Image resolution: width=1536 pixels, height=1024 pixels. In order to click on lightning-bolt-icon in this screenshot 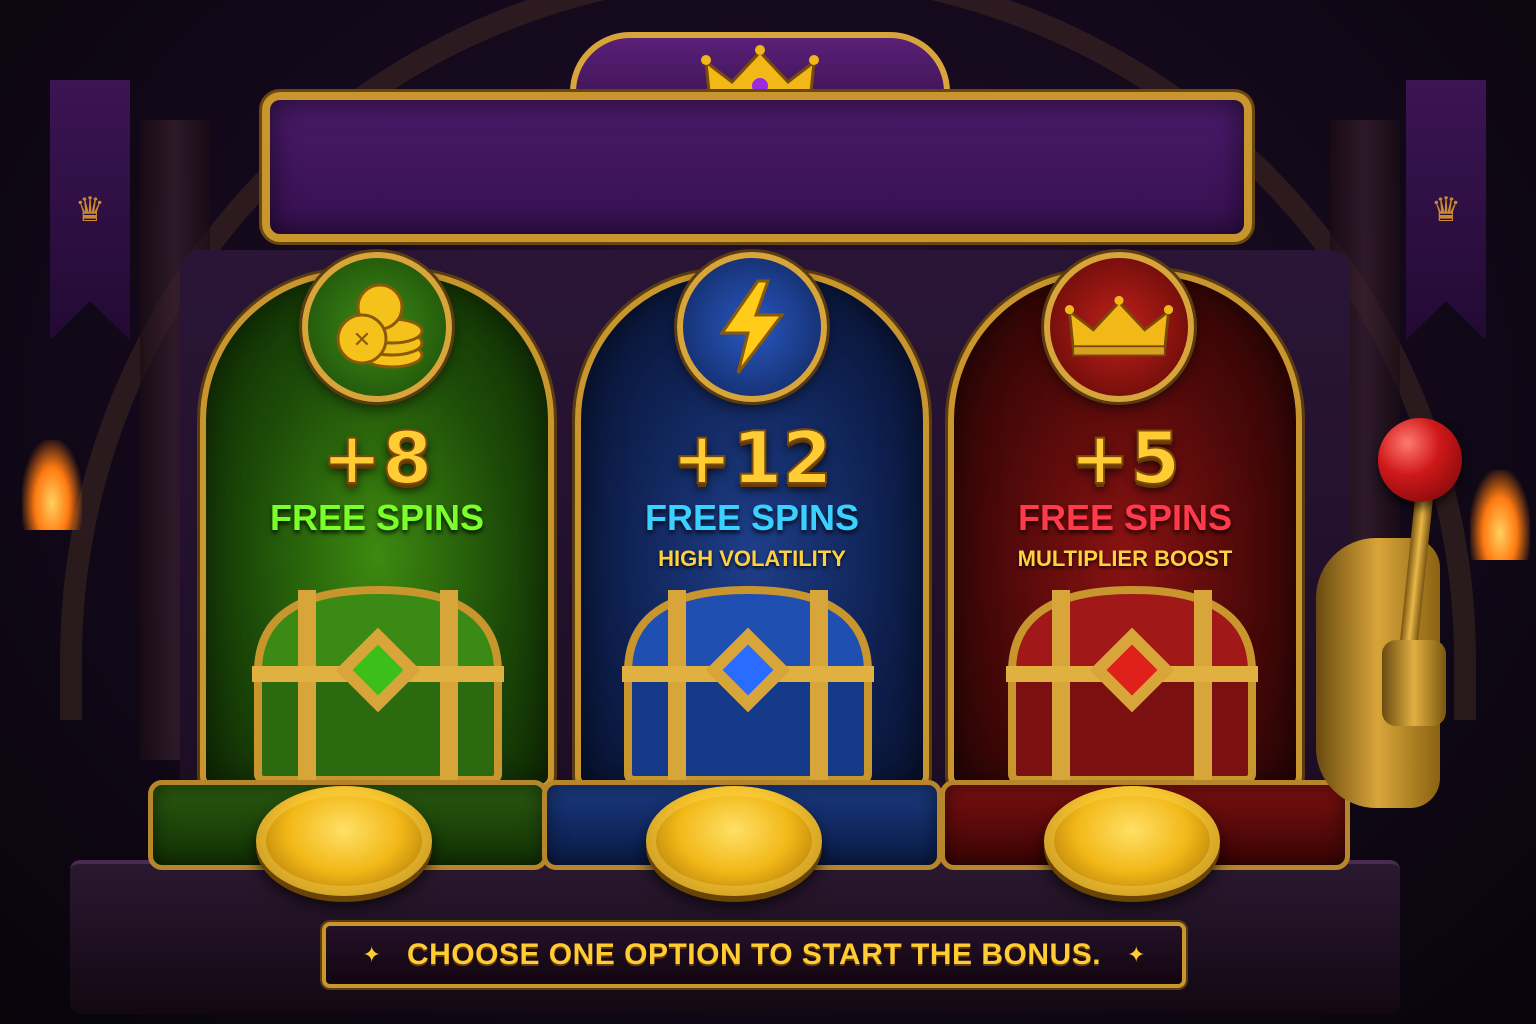, I will do `click(752, 326)`.